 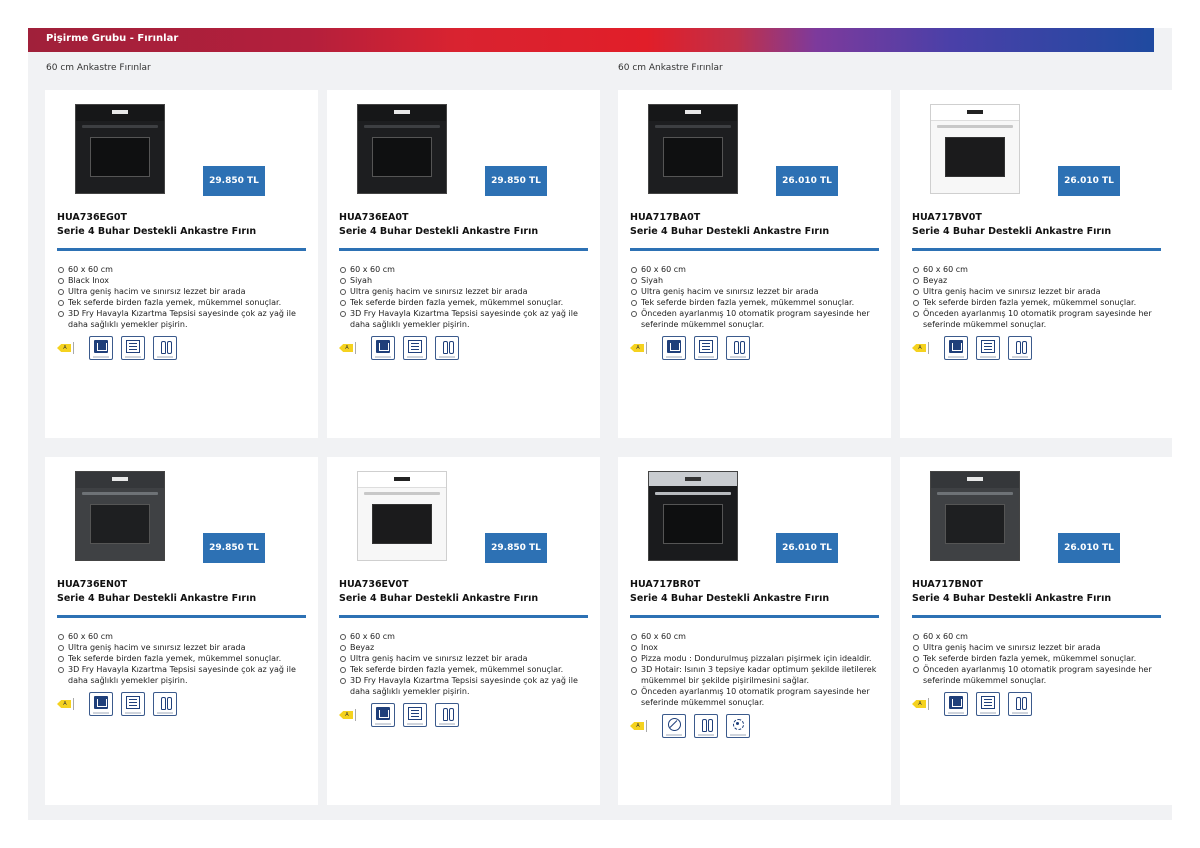 What do you see at coordinates (947, 217) in the screenshot?
I see `product-model: HUA717BV0T` at bounding box center [947, 217].